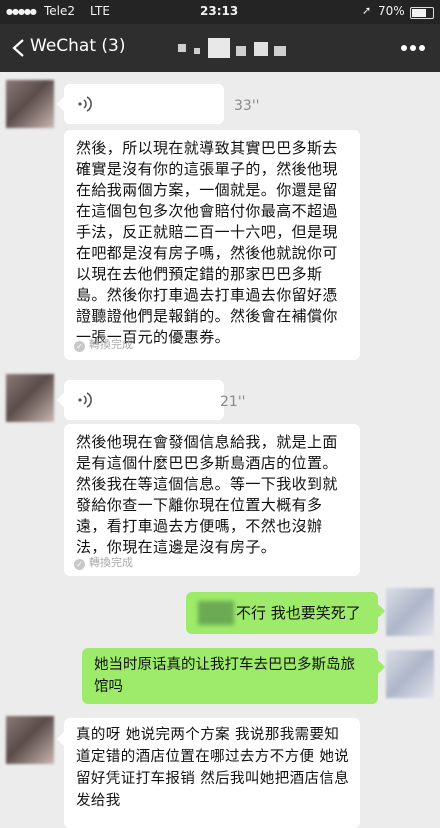 Image resolution: width=440 pixels, height=828 pixels. What do you see at coordinates (216, 613) in the screenshot?
I see `redacted-patch` at bounding box center [216, 613].